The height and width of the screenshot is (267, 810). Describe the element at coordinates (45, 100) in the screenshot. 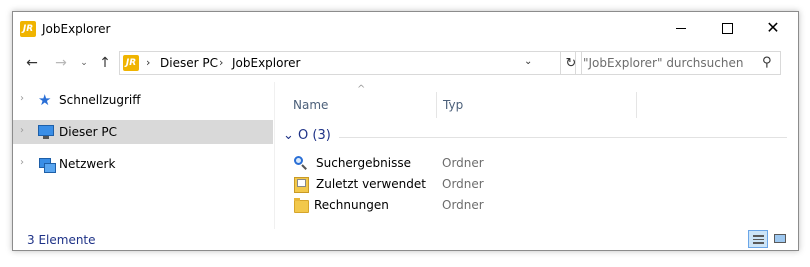

I see `star-icon: ★` at that location.